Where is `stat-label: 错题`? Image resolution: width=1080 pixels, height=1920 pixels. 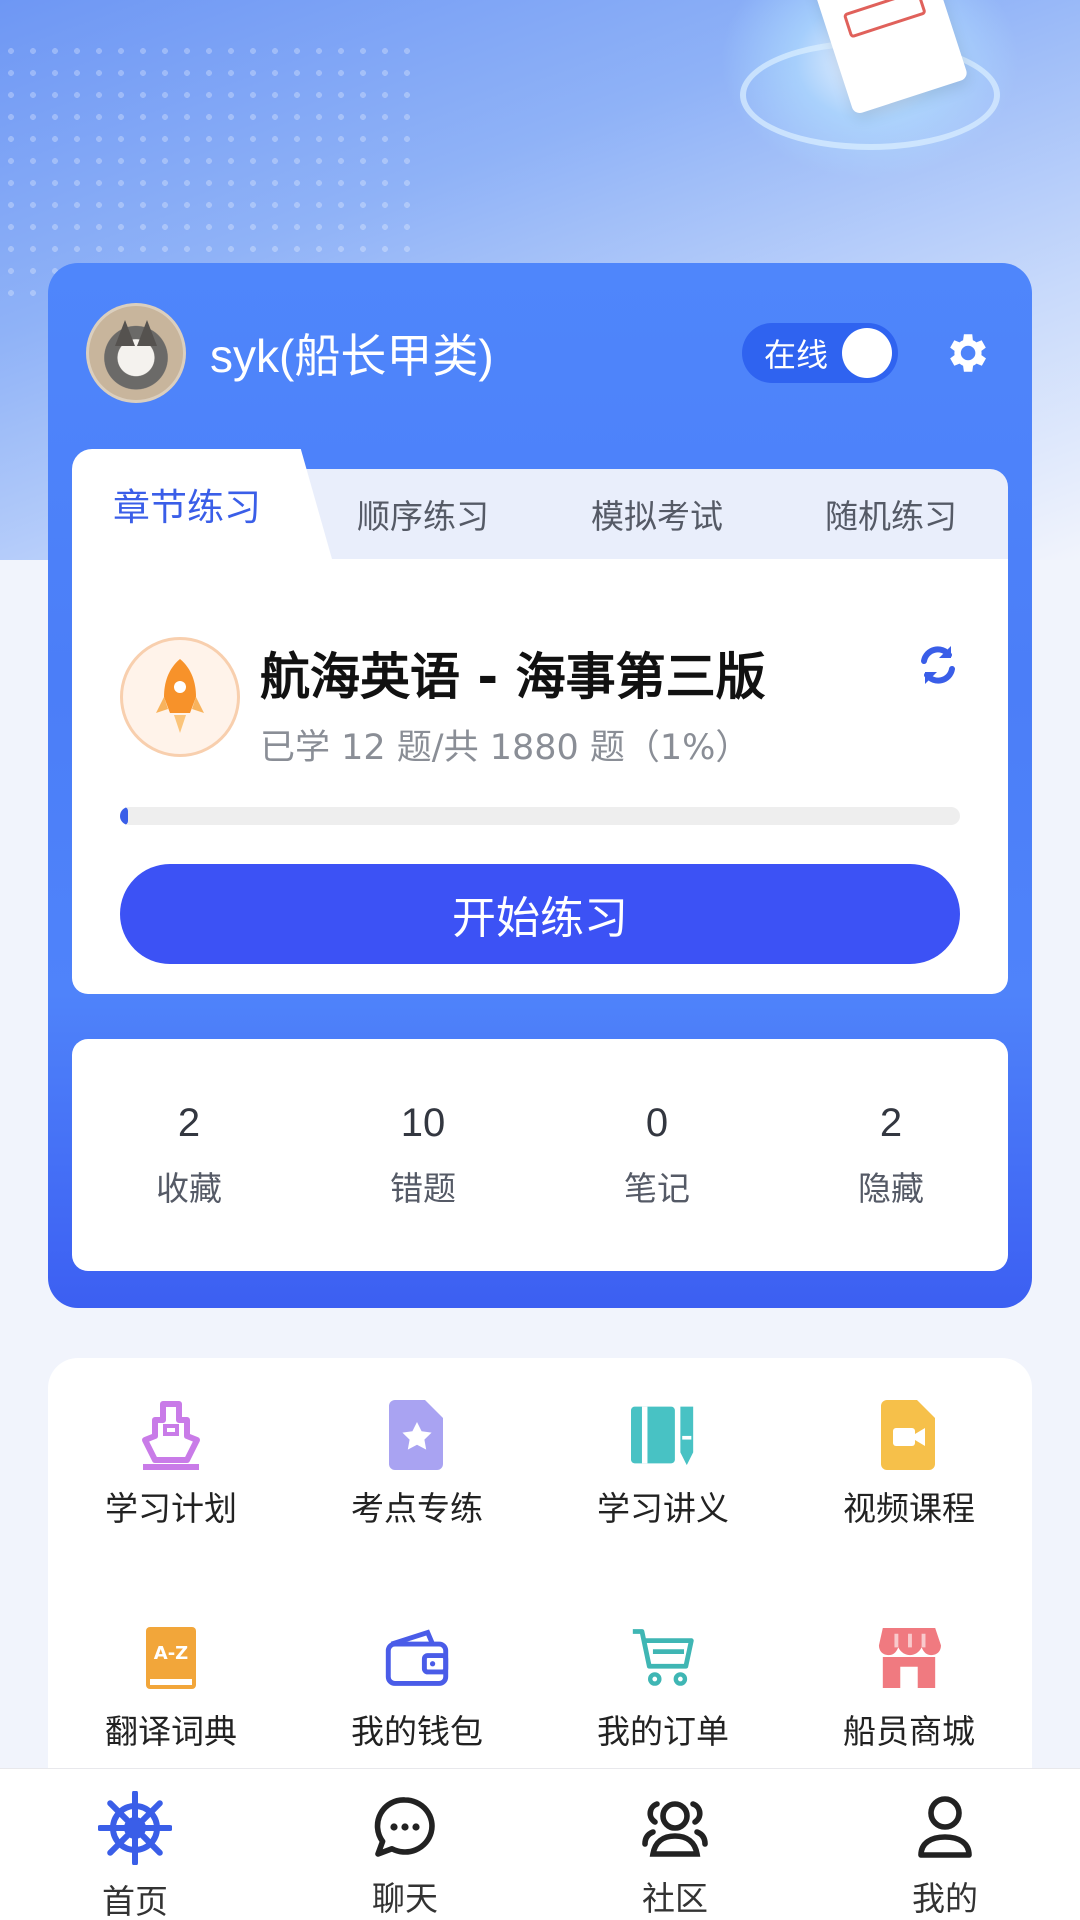 stat-label: 错题 is located at coordinates (423, 1188).